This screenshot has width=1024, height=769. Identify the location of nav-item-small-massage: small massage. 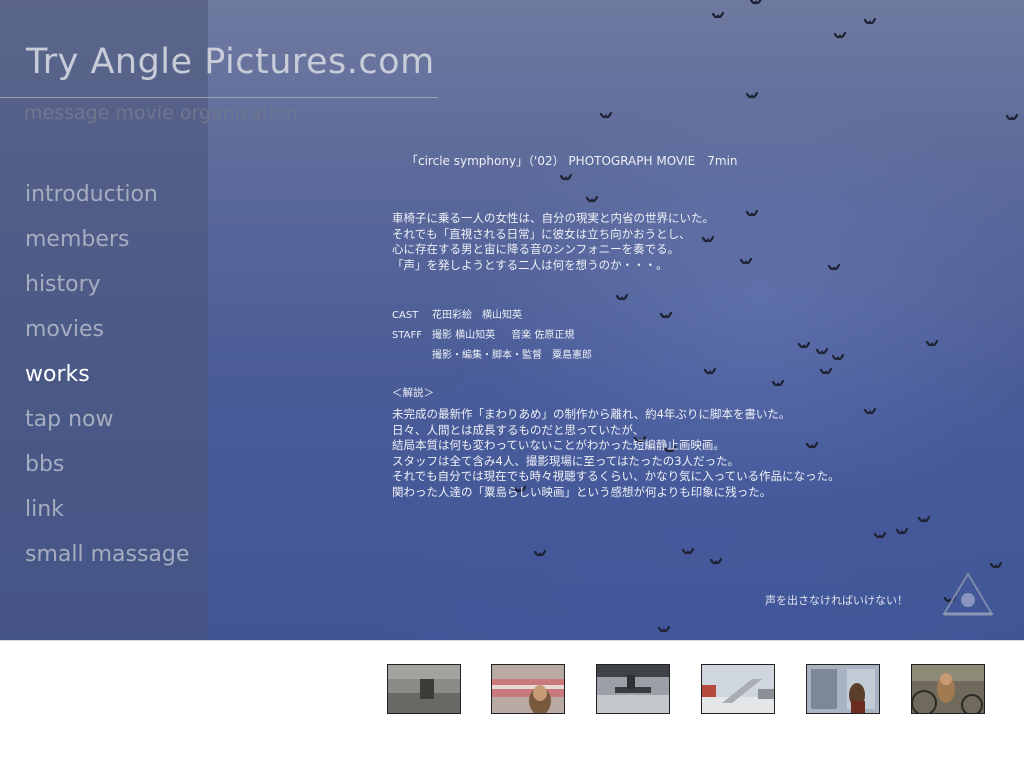
(107, 559).